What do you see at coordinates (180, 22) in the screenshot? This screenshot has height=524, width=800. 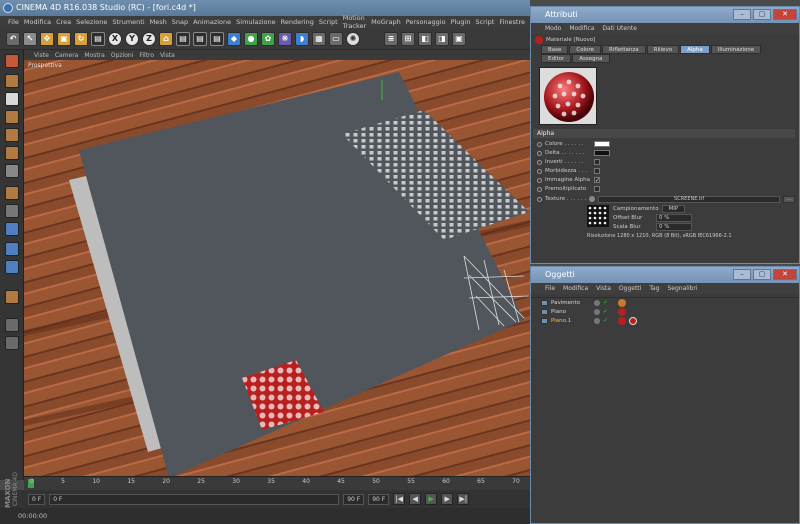 I see `menu-snap: Snap` at bounding box center [180, 22].